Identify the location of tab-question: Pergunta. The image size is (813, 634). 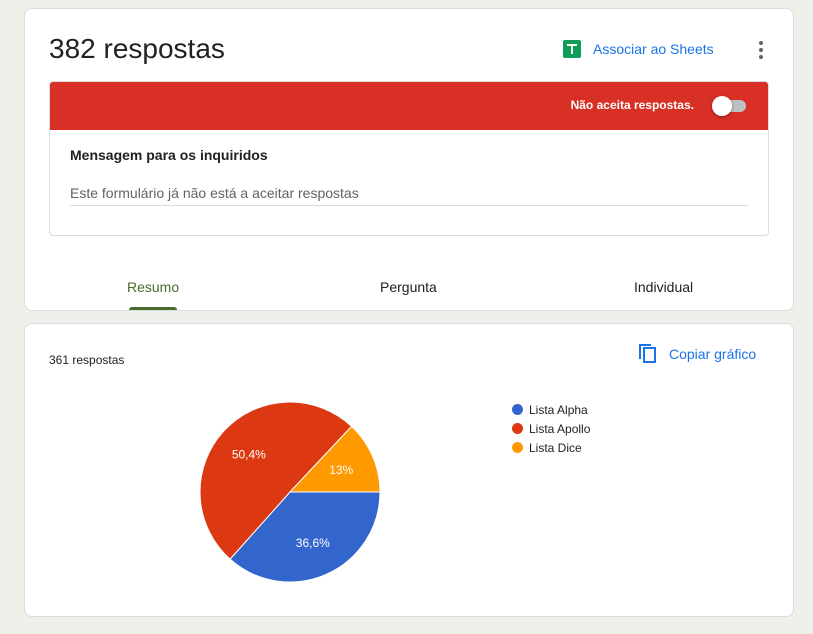
(408, 287).